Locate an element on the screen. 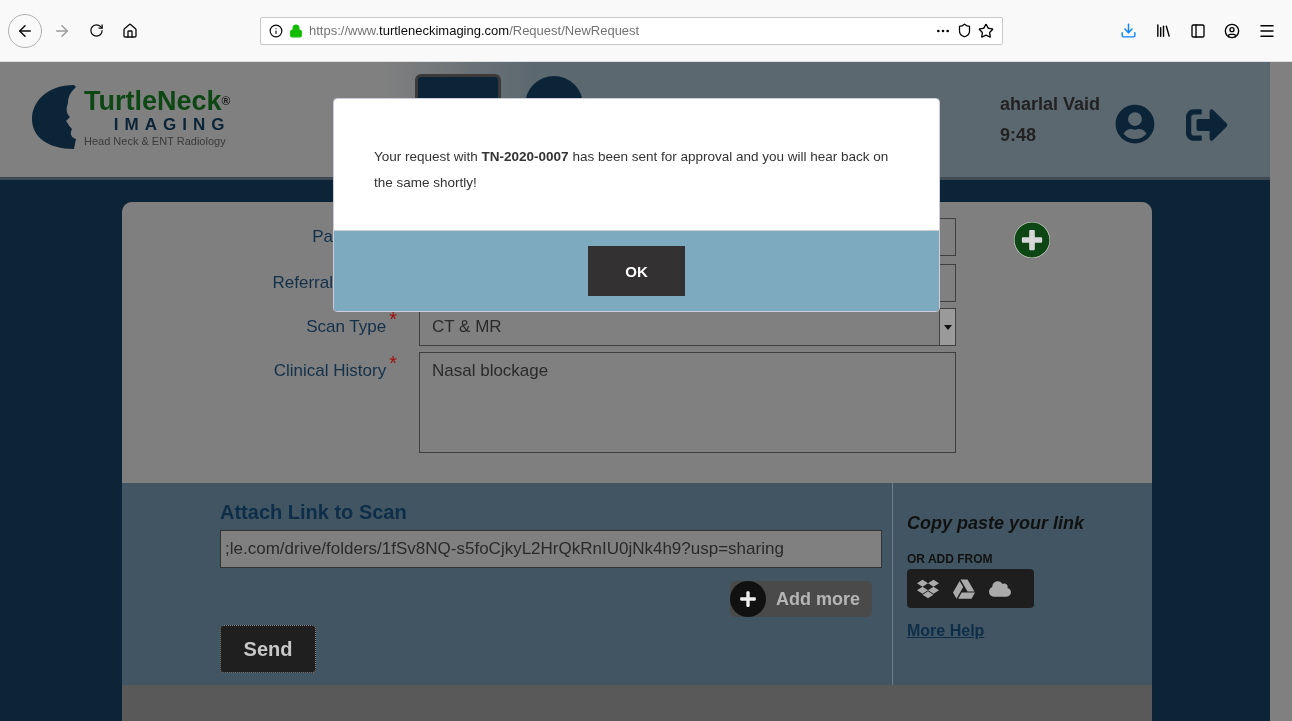 The height and width of the screenshot is (721, 1292). dropbox-icon is located at coordinates (928, 588).